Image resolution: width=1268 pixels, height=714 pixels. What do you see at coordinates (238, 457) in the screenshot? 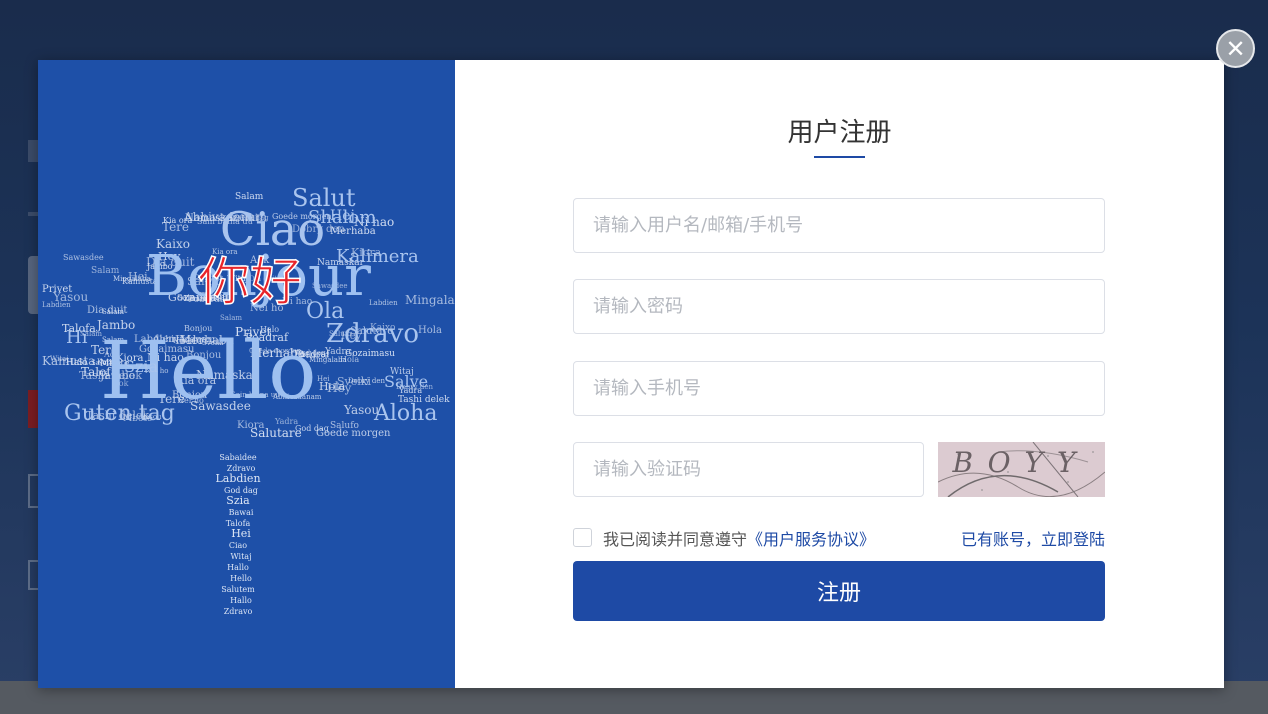
I see `cloud-word-trunk: Sabaidee` at bounding box center [238, 457].